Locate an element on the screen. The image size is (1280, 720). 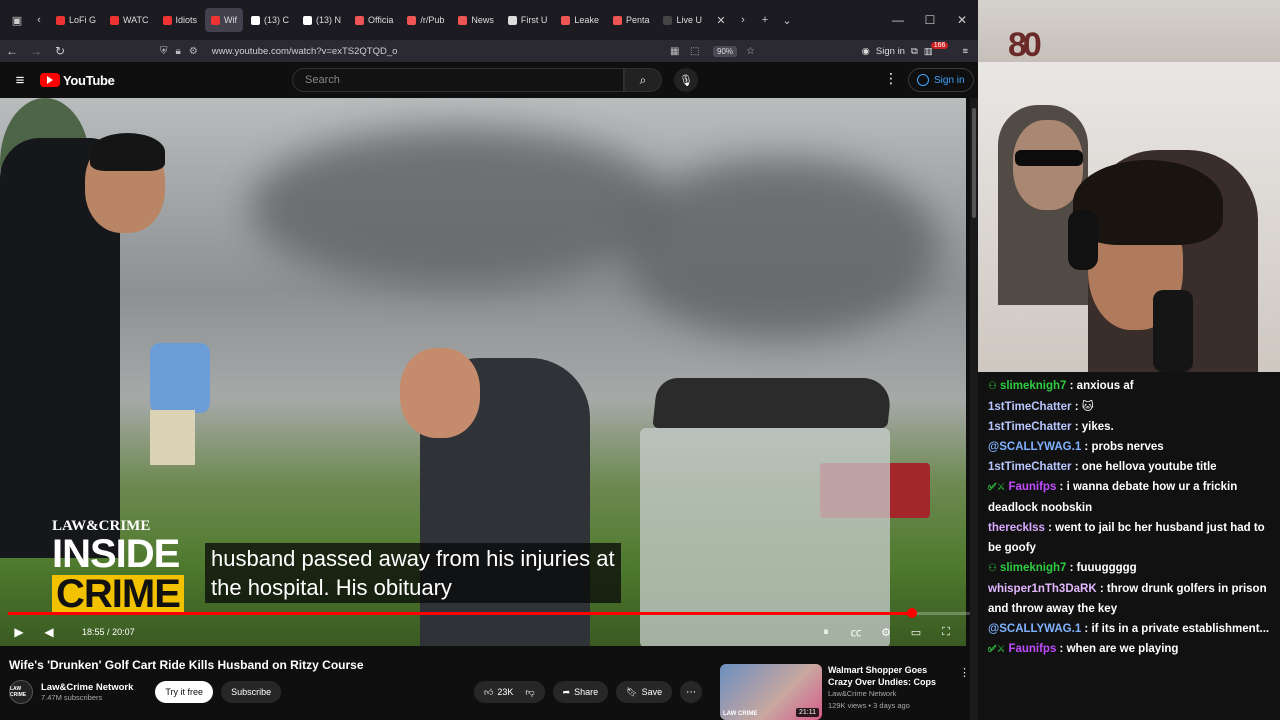
forward-icon: → is located at coordinates (36, 51).